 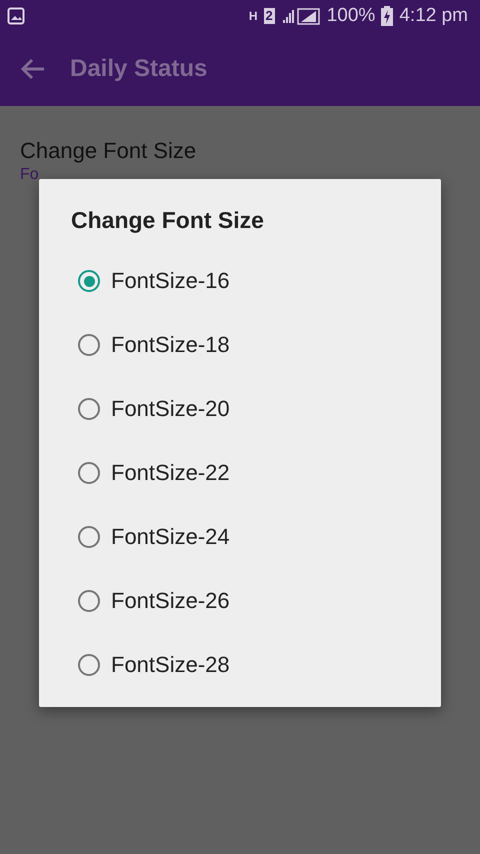 What do you see at coordinates (253, 16) in the screenshot?
I see `network-type: H` at bounding box center [253, 16].